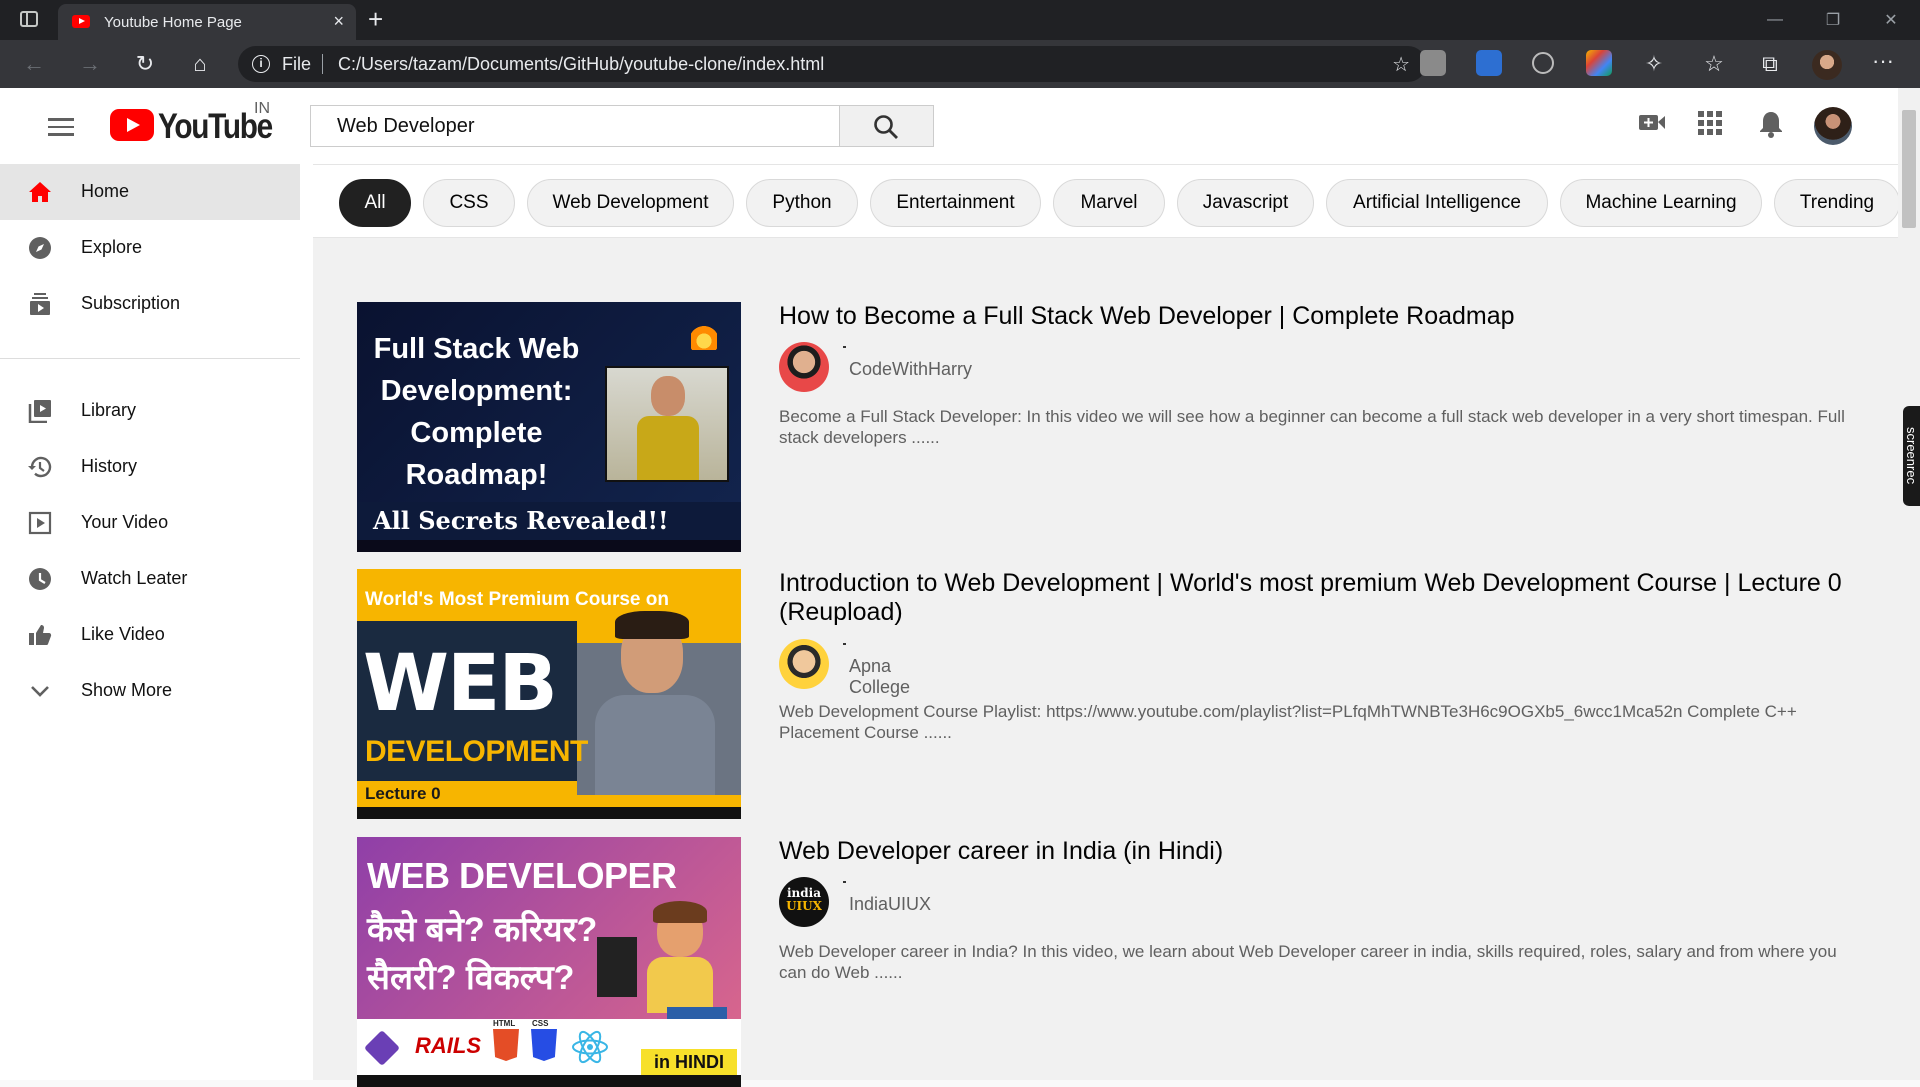  I want to click on tab-bar: Youtube Home Page × + — ❐ ✕, so click(960, 20).